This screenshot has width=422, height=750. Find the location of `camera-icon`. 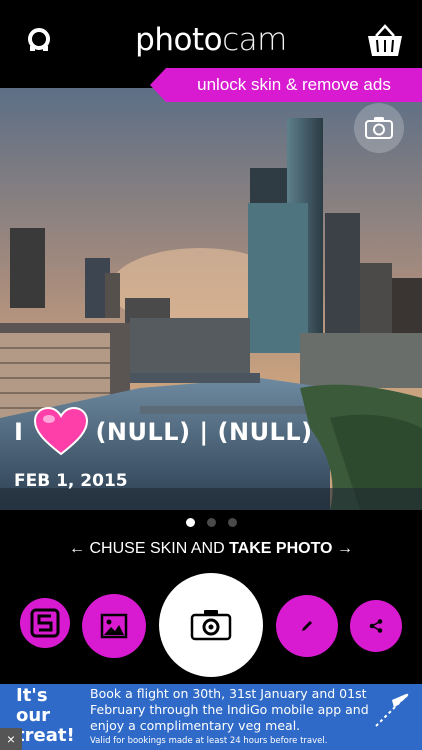

camera-icon is located at coordinates (211, 625).